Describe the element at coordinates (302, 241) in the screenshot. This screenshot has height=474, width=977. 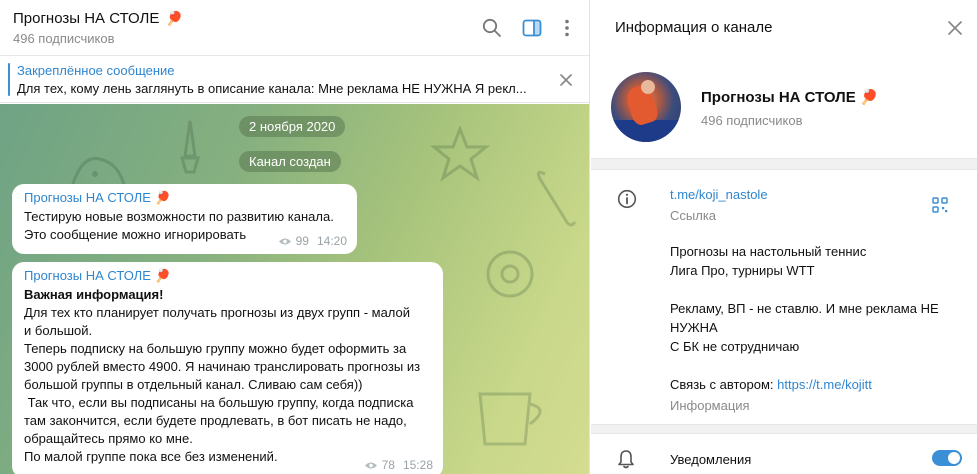
I see `message-views: 99` at that location.